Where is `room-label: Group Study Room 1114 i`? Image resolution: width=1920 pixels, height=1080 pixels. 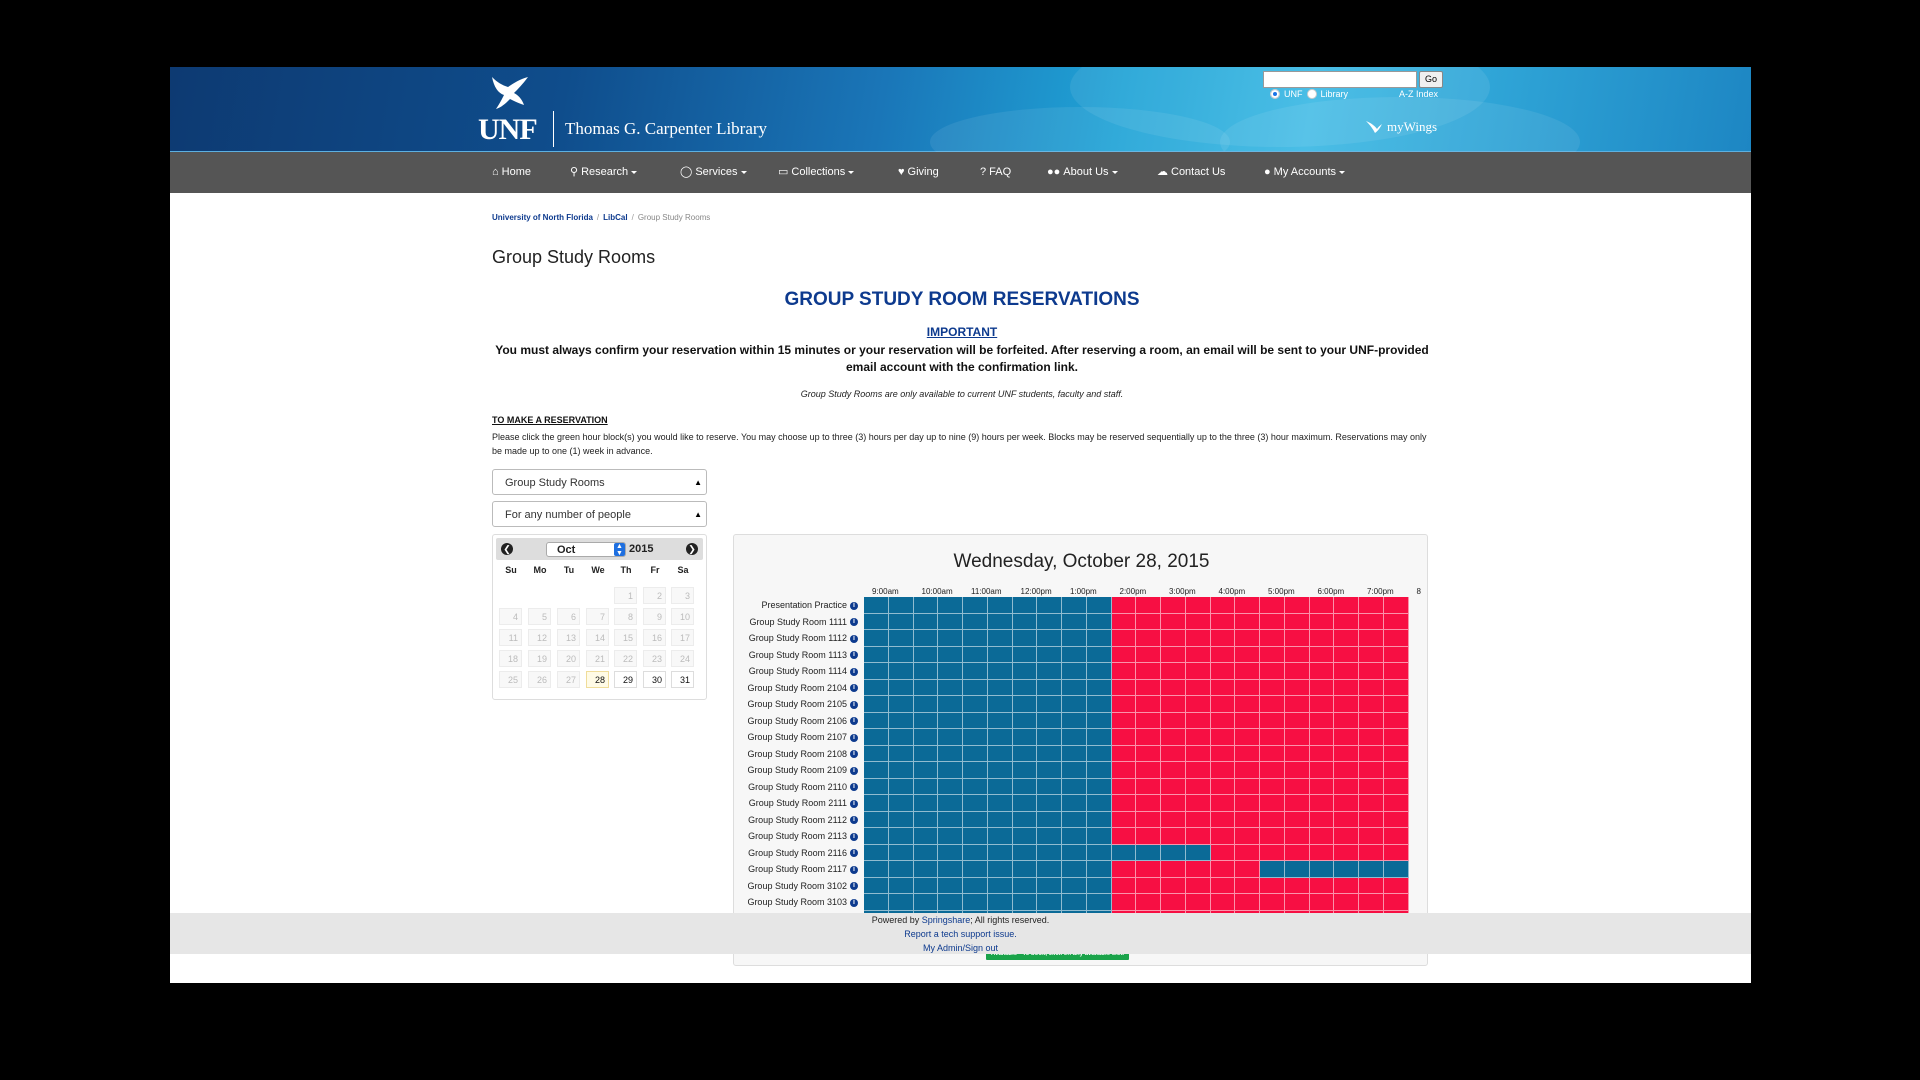 room-label: Group Study Room 1114 i is located at coordinates (796, 671).